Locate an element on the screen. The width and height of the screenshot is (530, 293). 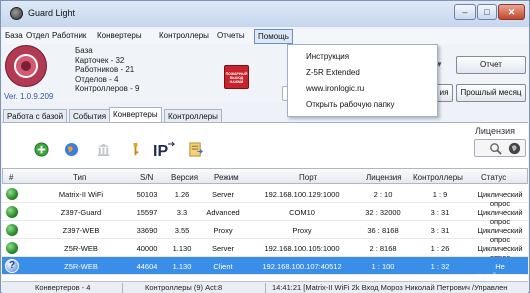
db-label: База is located at coordinates (84, 50).